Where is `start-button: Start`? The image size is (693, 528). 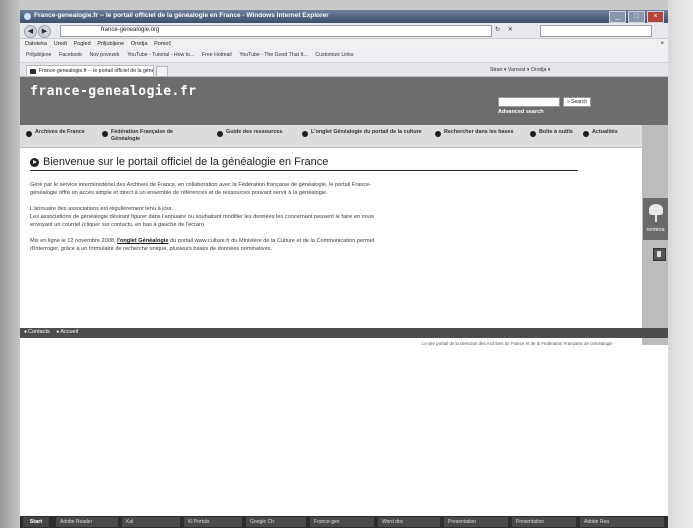
start-button: Start is located at coordinates (36, 522).